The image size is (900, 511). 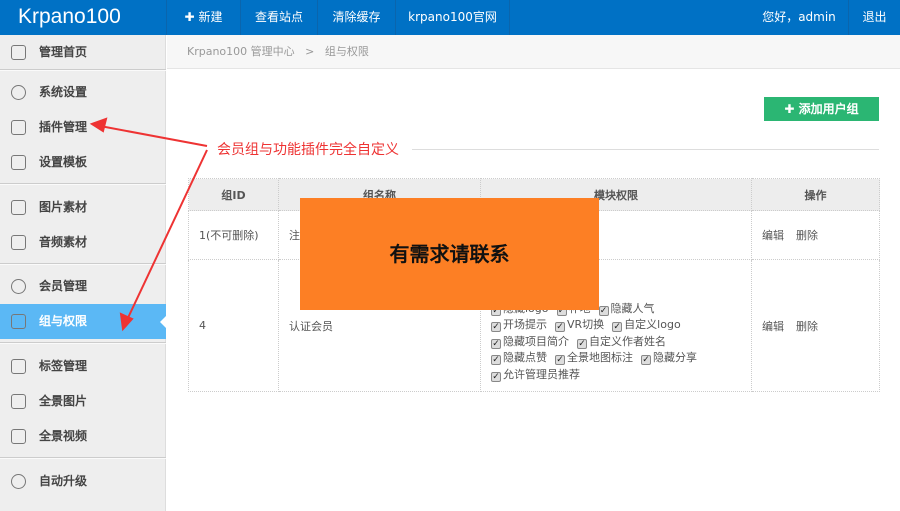 I want to click on annotation-arrows, so click(x=148, y=224).